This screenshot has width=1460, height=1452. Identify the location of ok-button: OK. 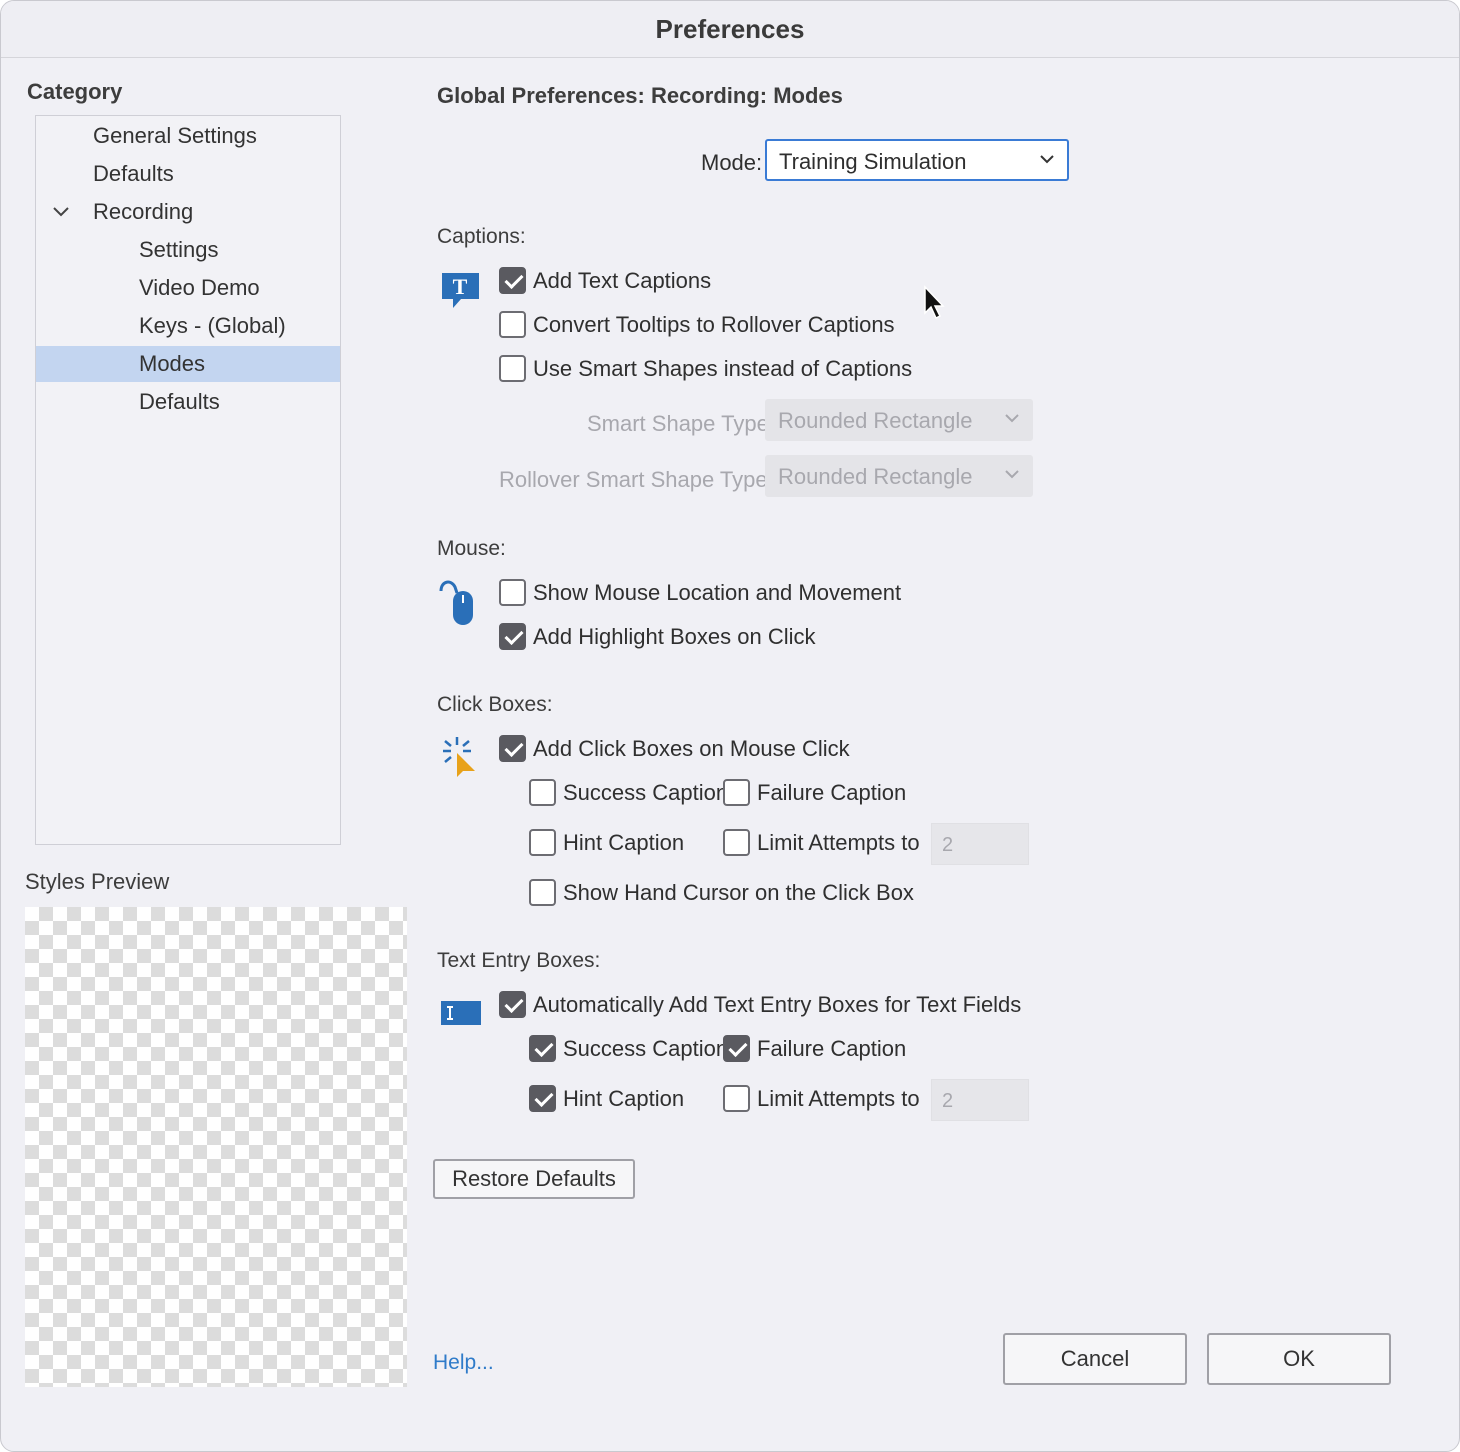
(1299, 1359).